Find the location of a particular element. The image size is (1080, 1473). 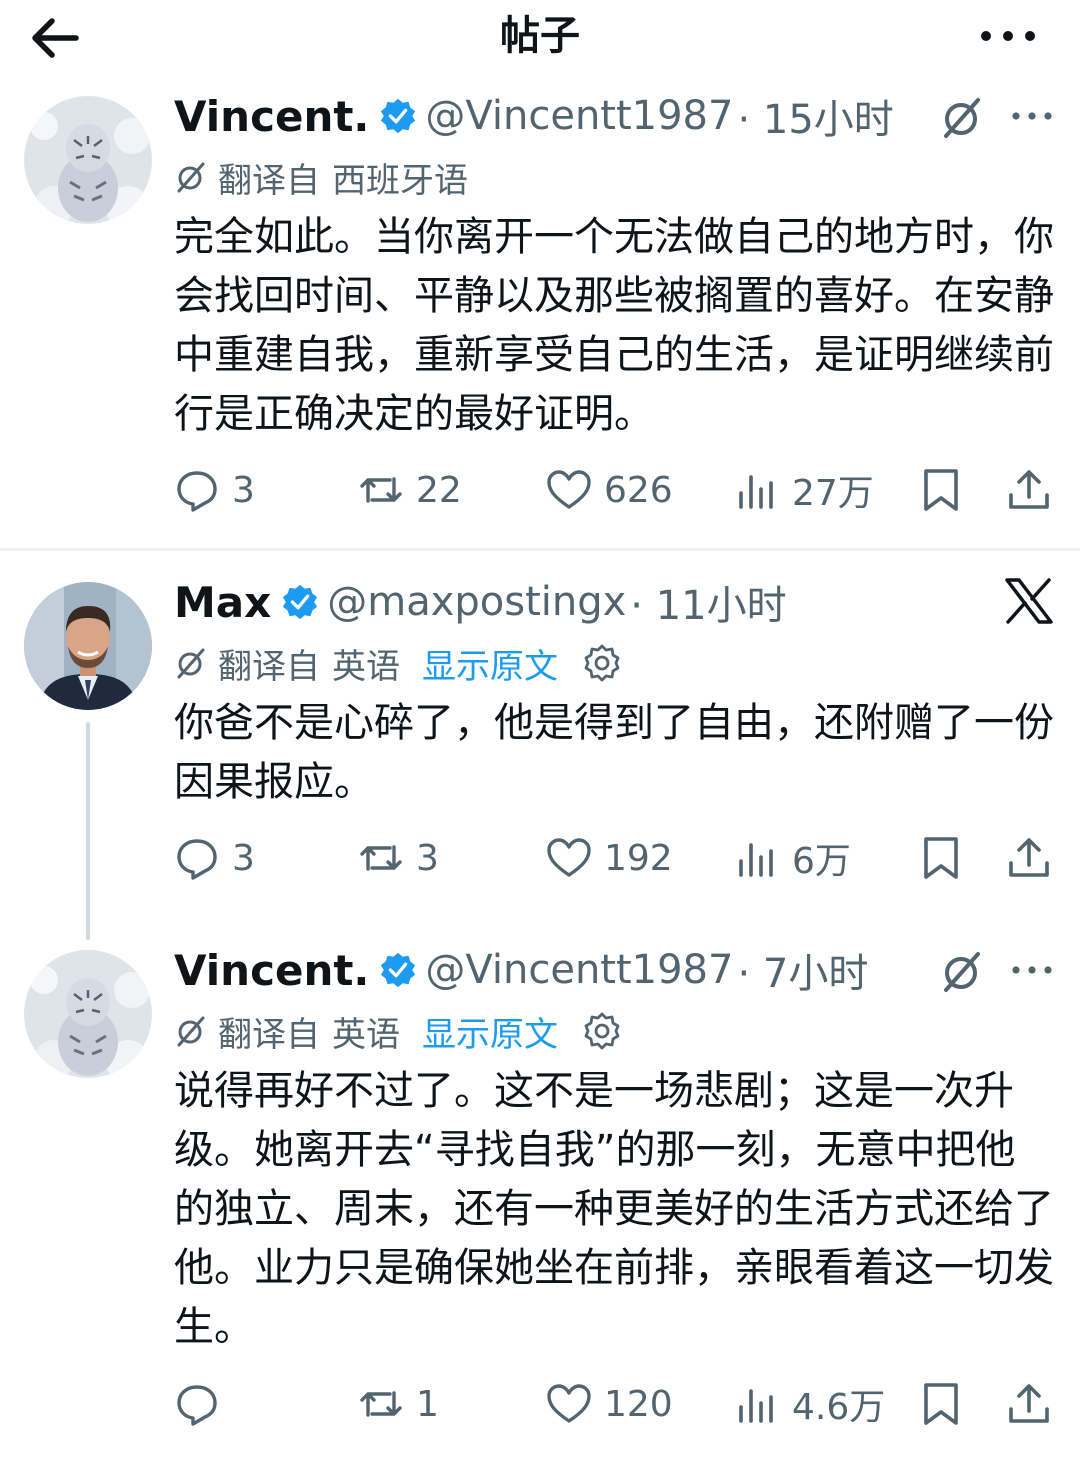

repost-button: 22 is located at coordinates (410, 490).